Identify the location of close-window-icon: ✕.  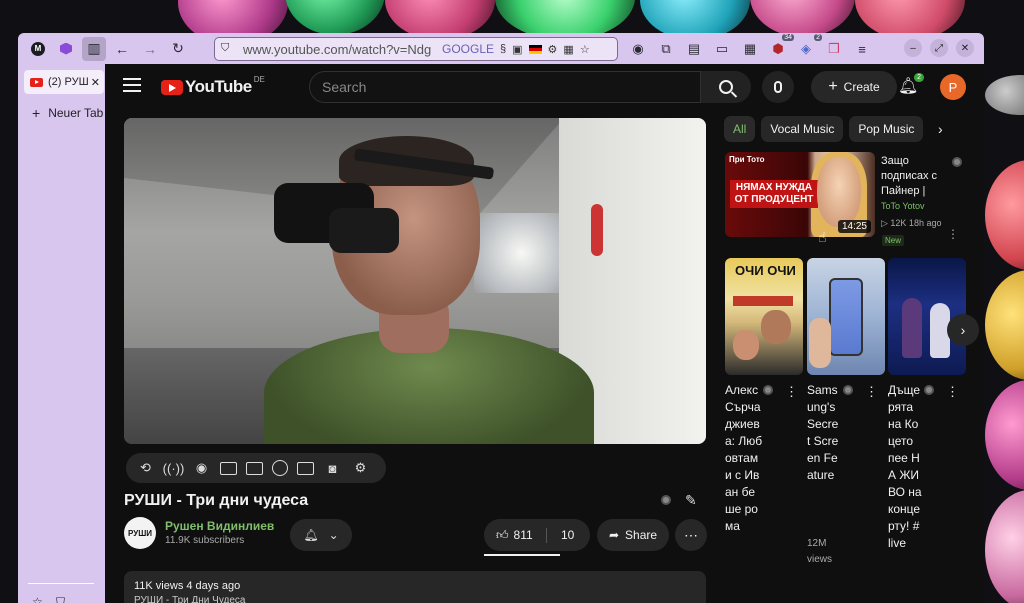
(965, 48).